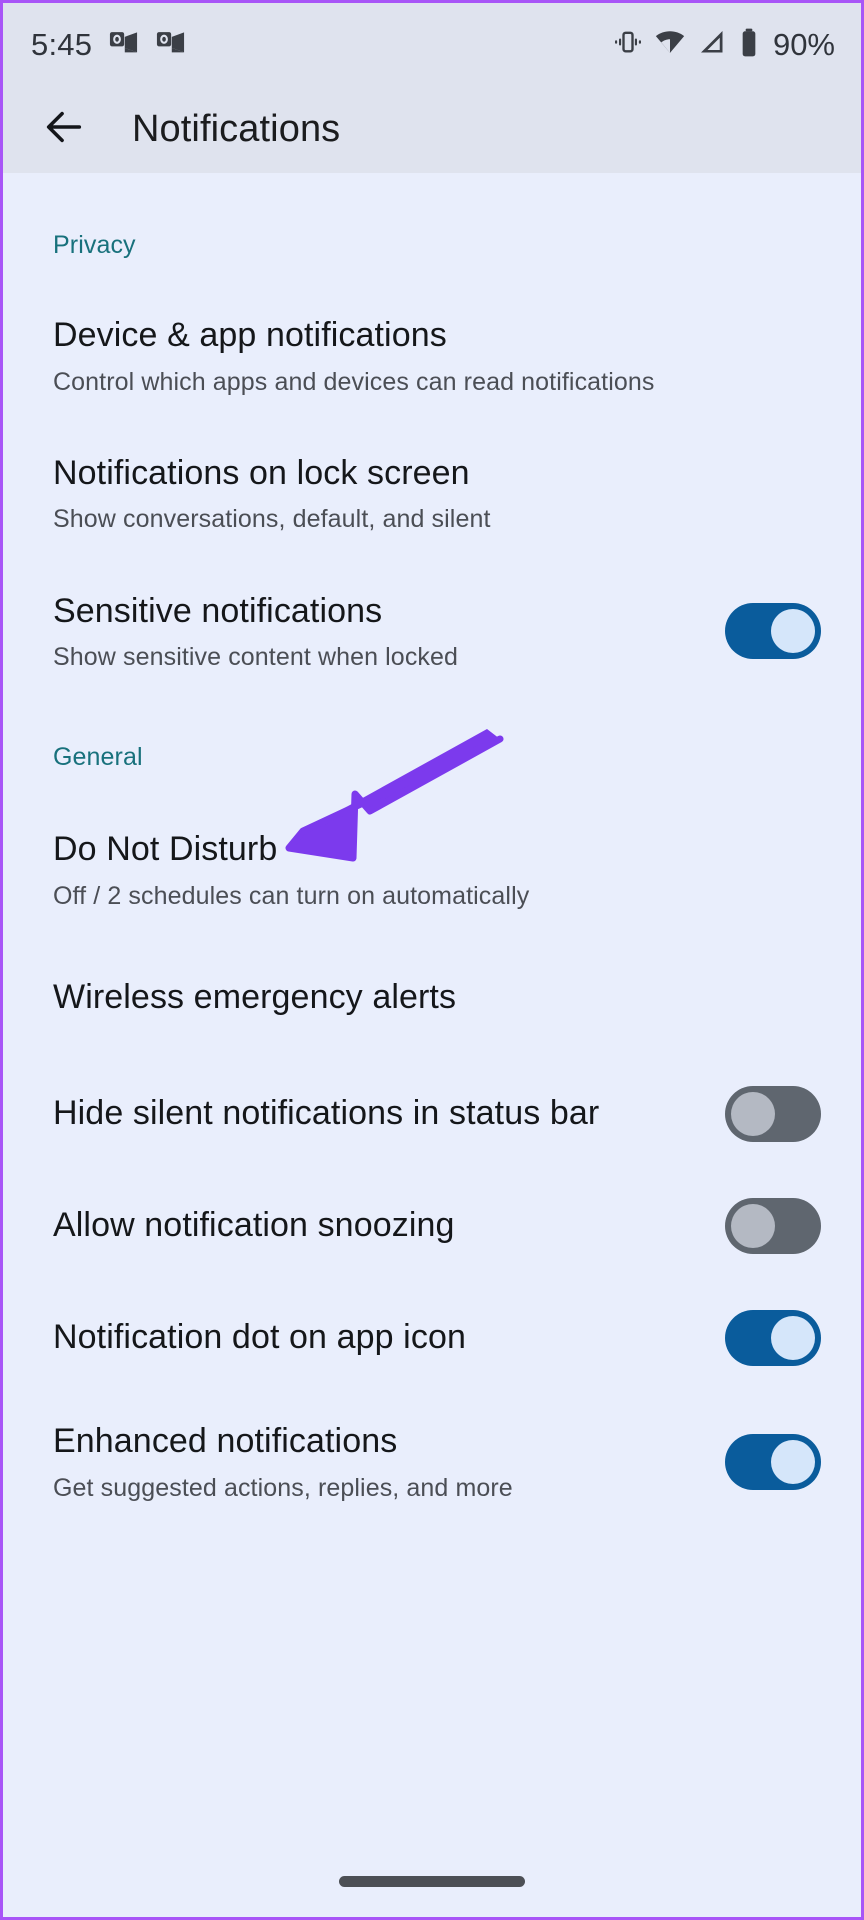 This screenshot has height=1920, width=864. I want to click on setting-title: Notification dot on app icon, so click(259, 1337).